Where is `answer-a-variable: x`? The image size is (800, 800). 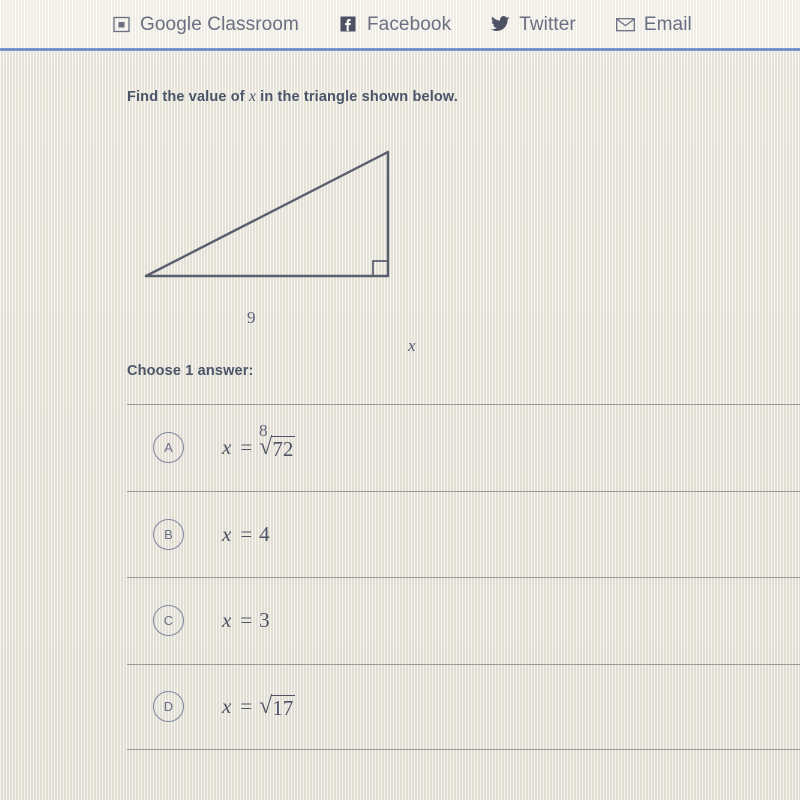
answer-a-variable: x is located at coordinates (227, 446).